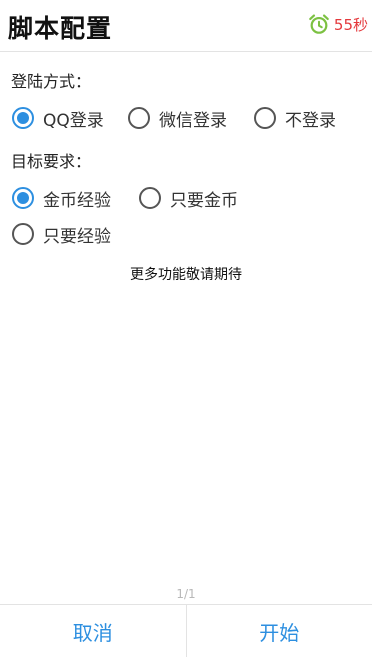  I want to click on radio-gold-and-exp: 金币经验, so click(61, 198).